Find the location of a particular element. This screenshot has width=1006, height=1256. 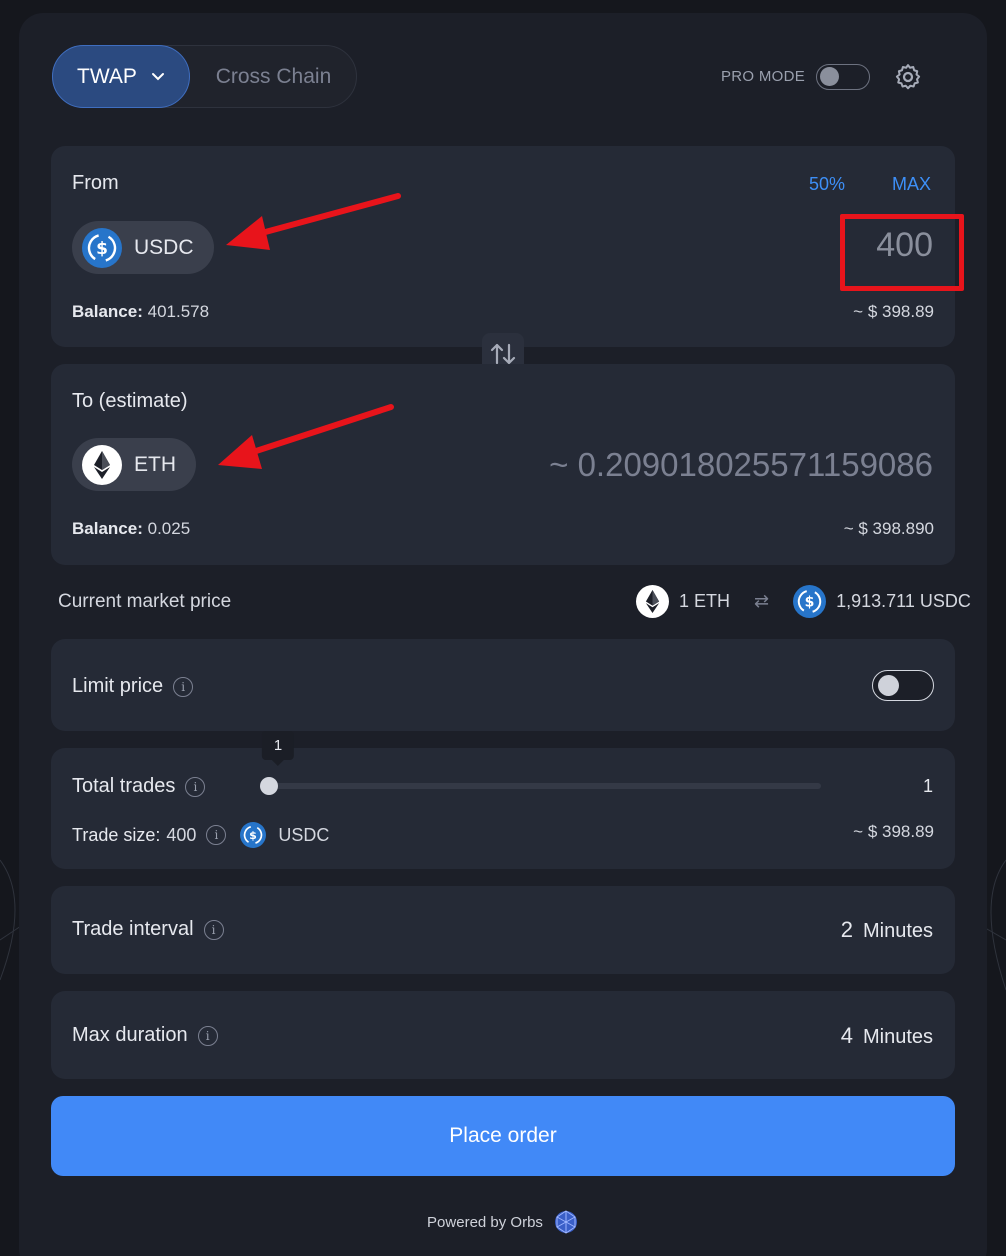

to-usd-value: ~ $ 398.890 is located at coordinates (888, 528).